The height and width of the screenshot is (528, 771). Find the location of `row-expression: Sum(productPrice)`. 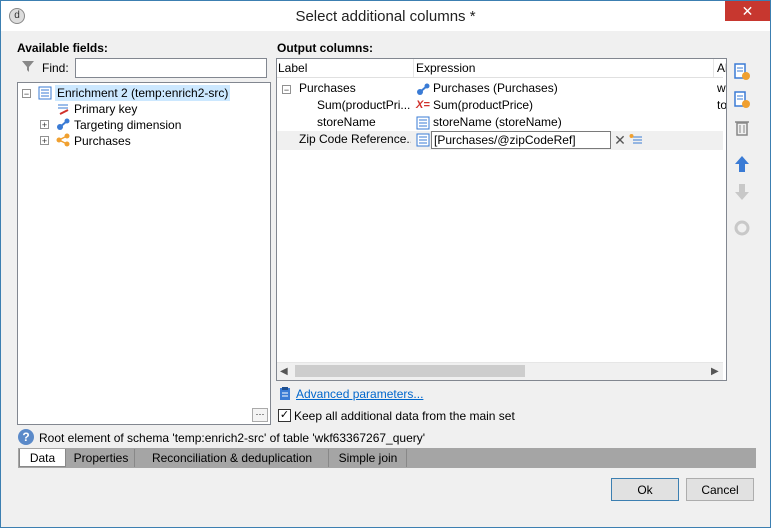

row-expression: Sum(productPrice) is located at coordinates (483, 105).